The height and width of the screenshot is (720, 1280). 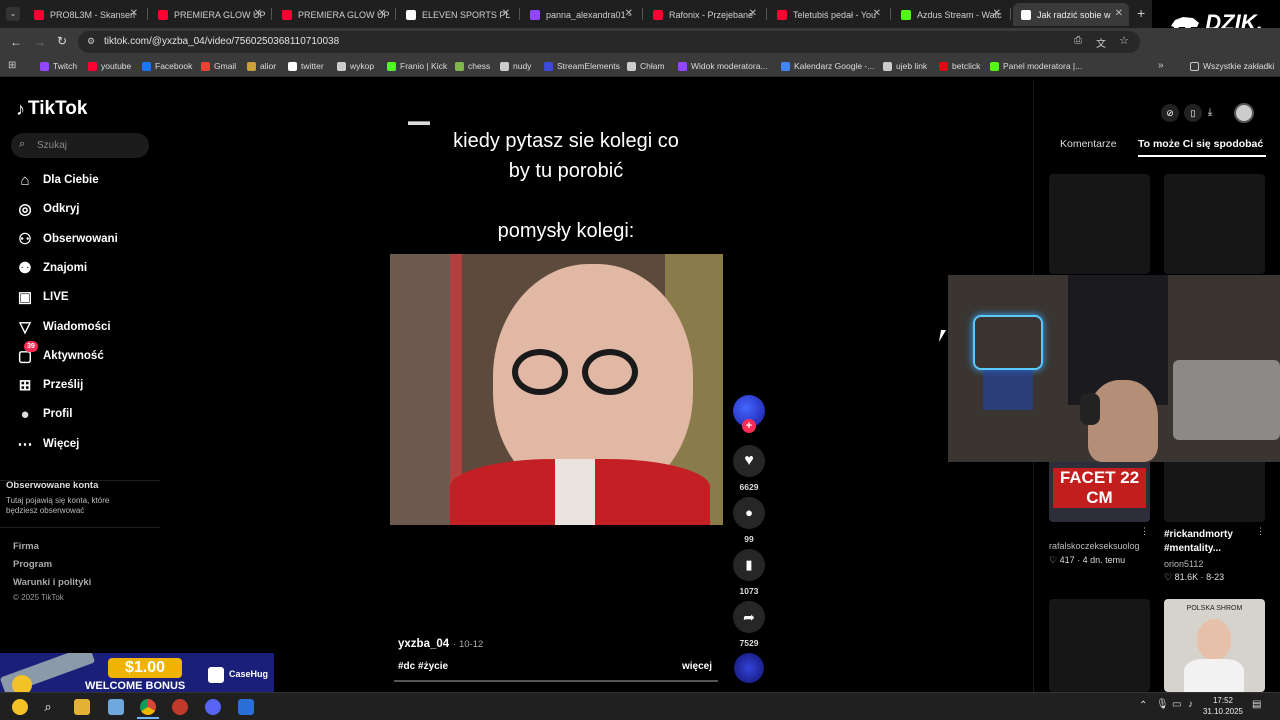 I want to click on new-tab-button: +, so click(x=1141, y=13).